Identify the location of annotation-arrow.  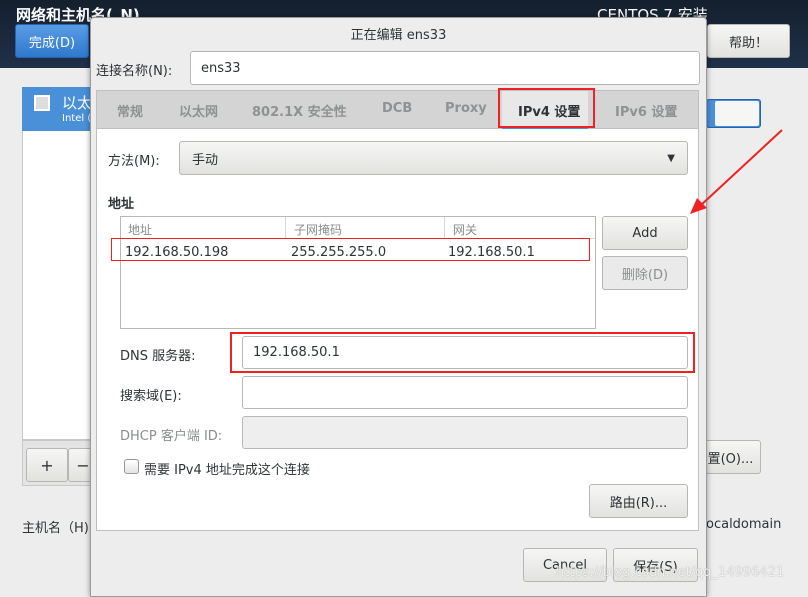
(736, 171).